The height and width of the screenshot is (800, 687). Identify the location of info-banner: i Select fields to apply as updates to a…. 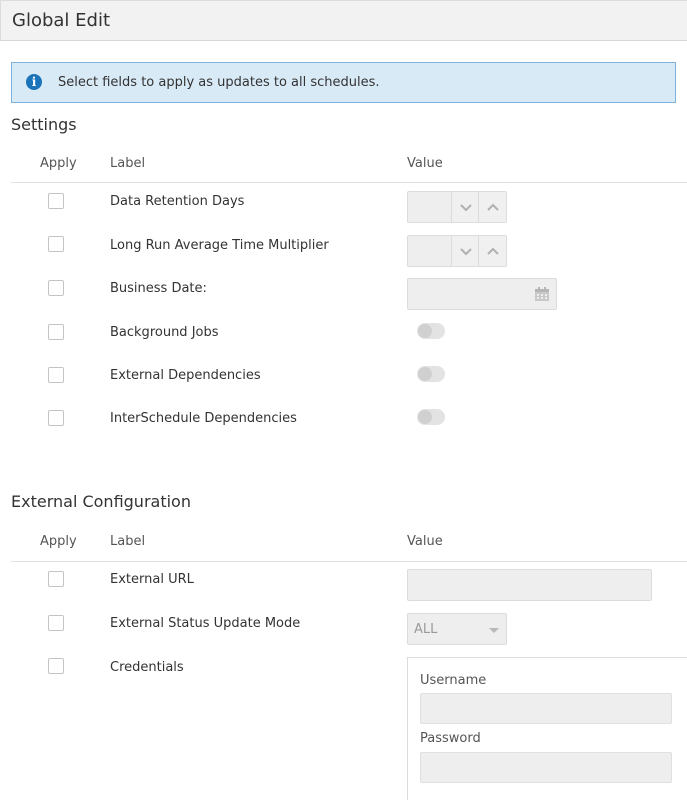
(343, 82).